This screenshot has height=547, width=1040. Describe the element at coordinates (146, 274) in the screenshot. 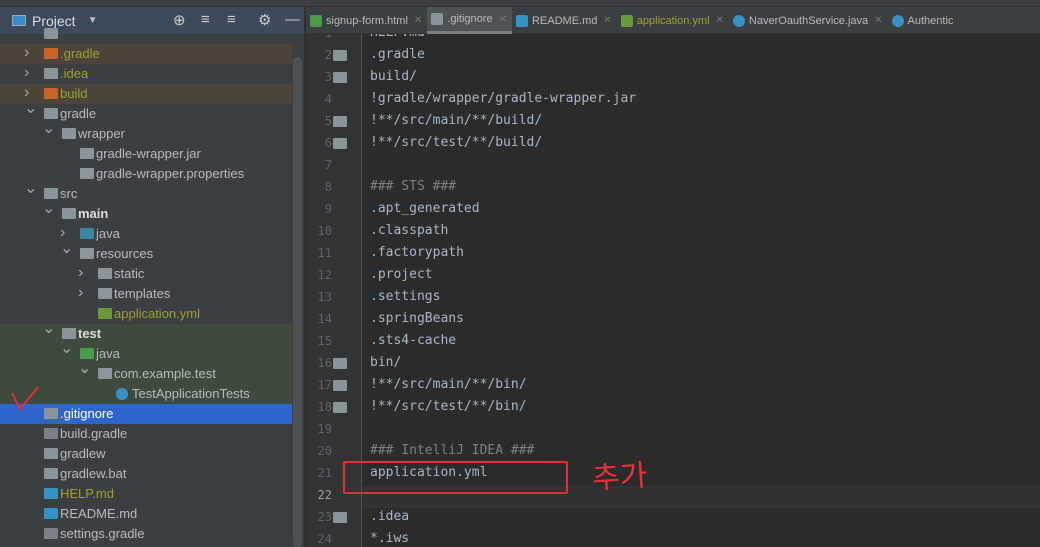

I see `tree-item: › static` at that location.